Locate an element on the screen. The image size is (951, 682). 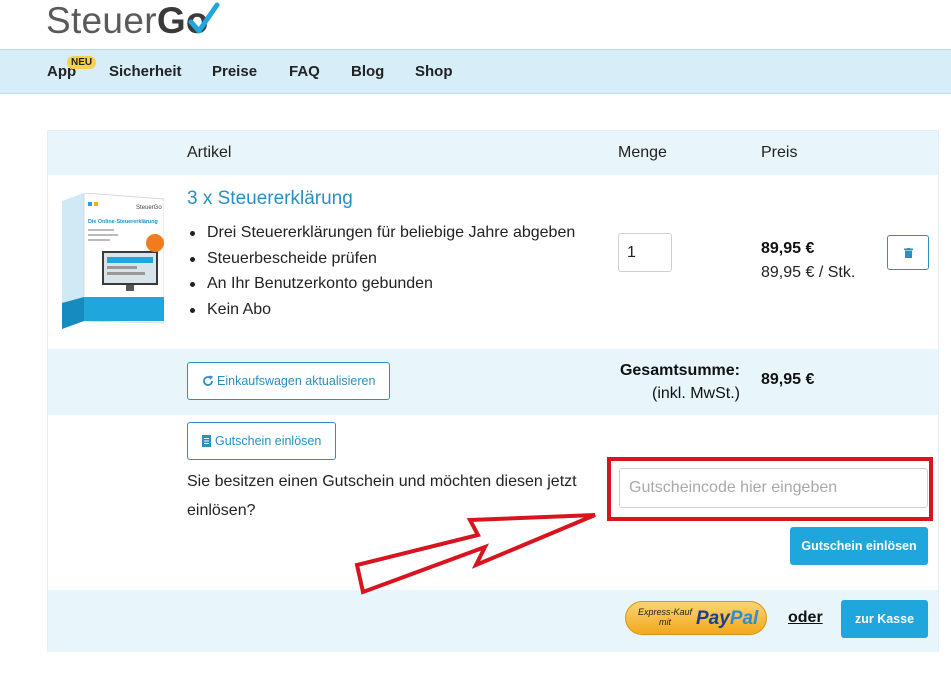
cart-header-row: Artikel Menge Preis is located at coordinates (493, 153).